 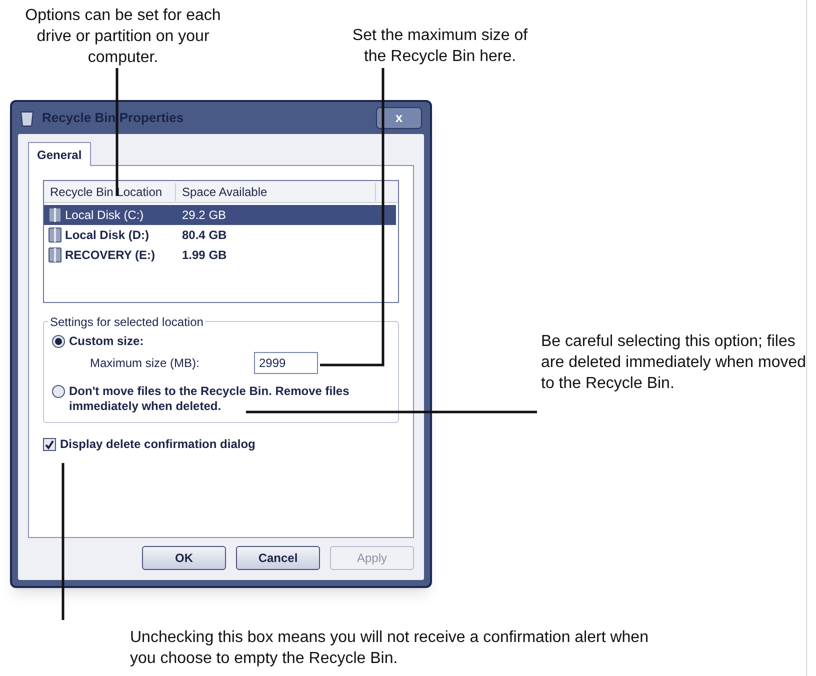 What do you see at coordinates (49, 444) in the screenshot?
I see `checkbox` at bounding box center [49, 444].